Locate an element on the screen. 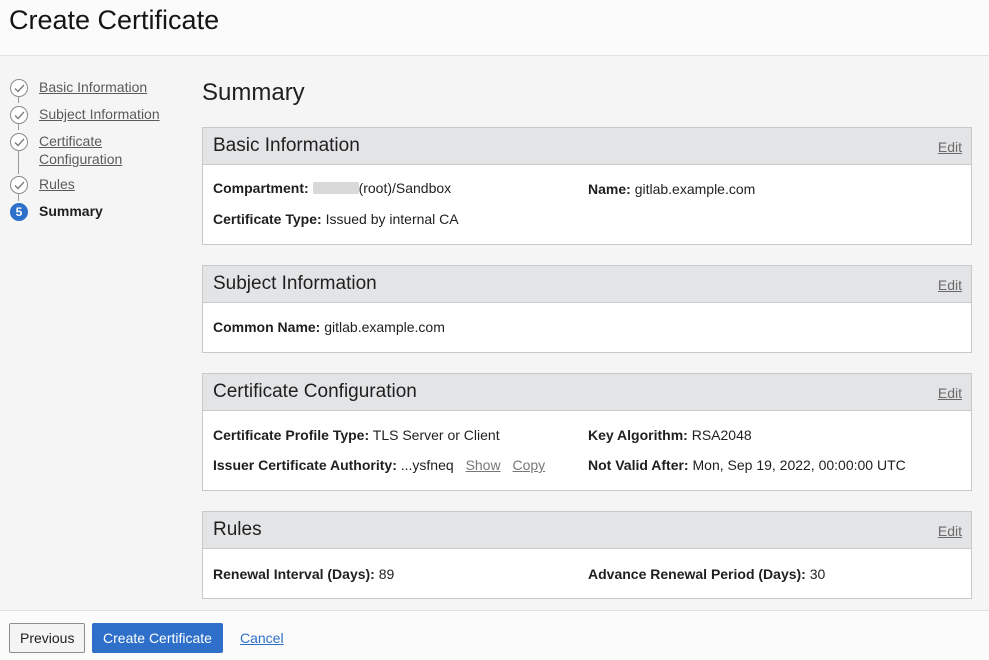 Image resolution: width=989 pixels, height=660 pixels. advance-renewal-field: Advance Renewal Period (Days): 30 is located at coordinates (706, 574).